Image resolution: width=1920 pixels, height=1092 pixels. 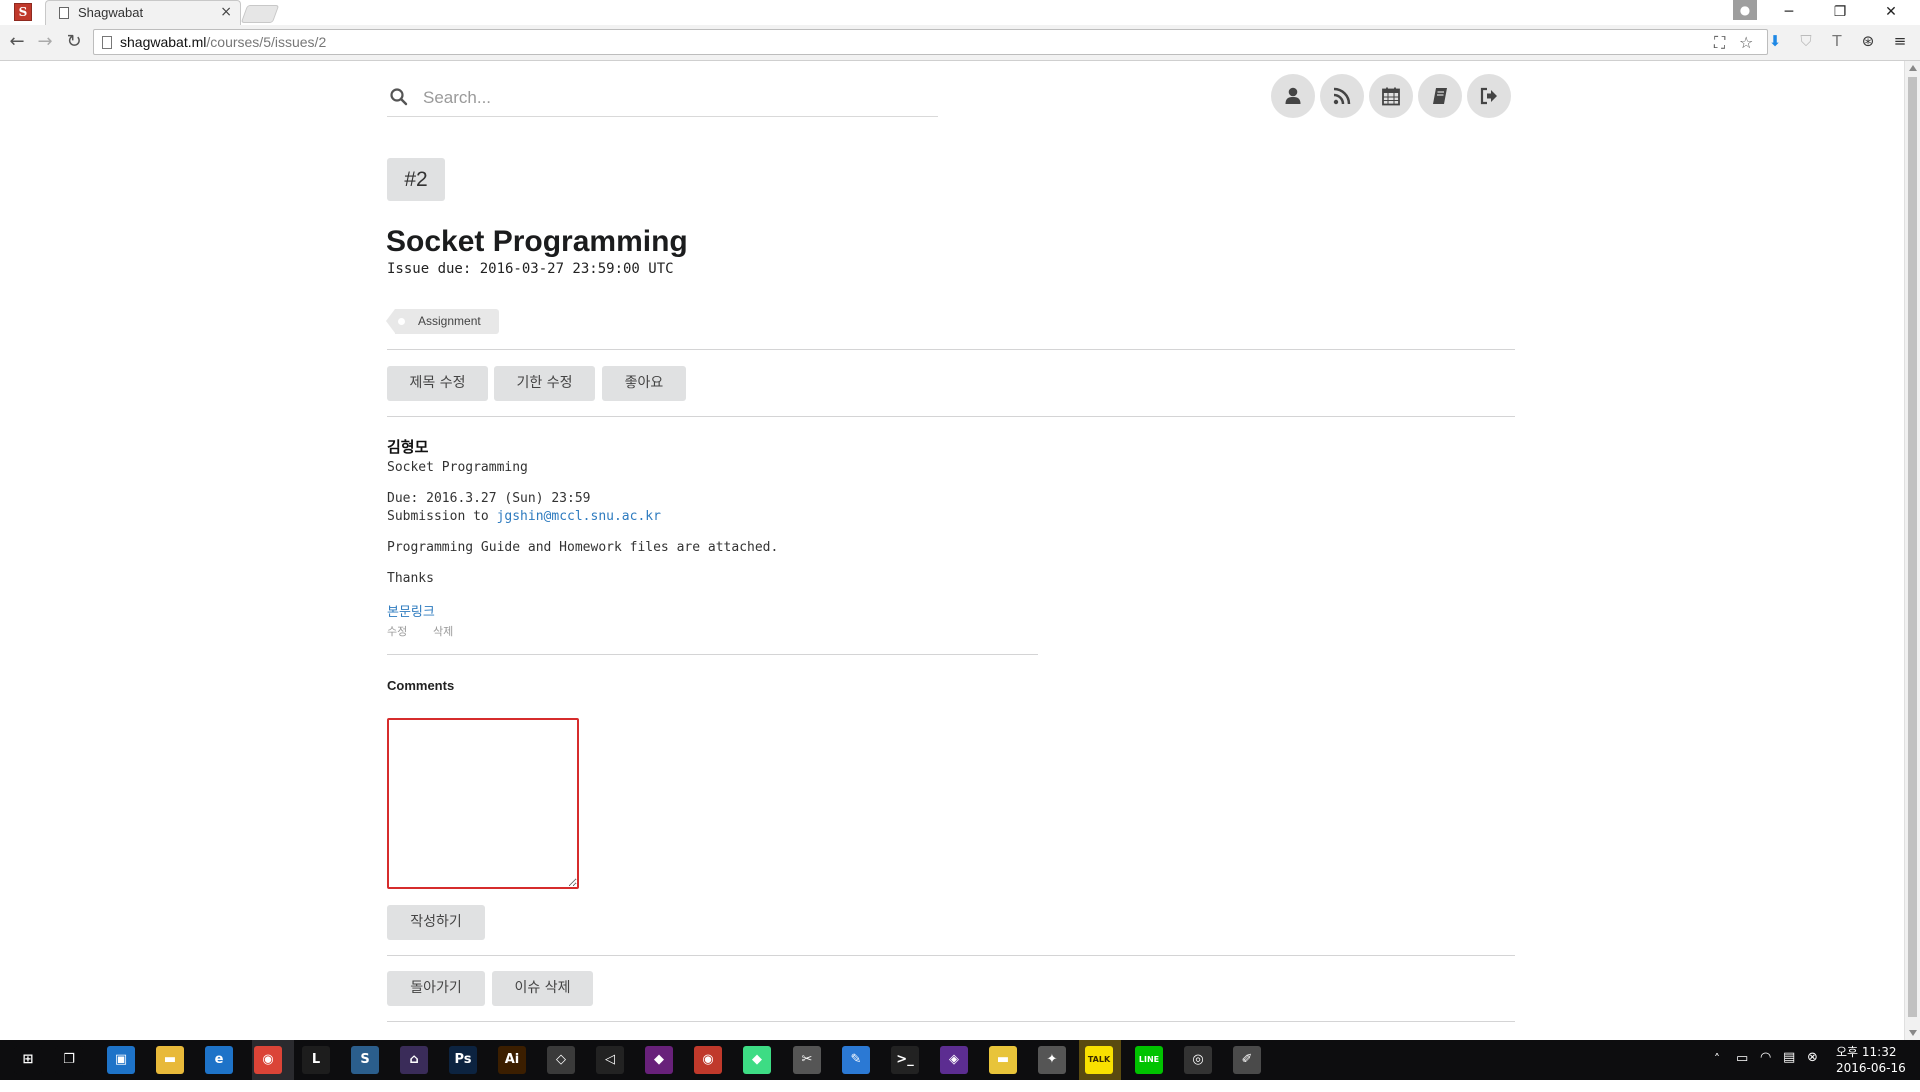 I want to click on delete-issue-button: 이슈 삭제, so click(x=542, y=988).